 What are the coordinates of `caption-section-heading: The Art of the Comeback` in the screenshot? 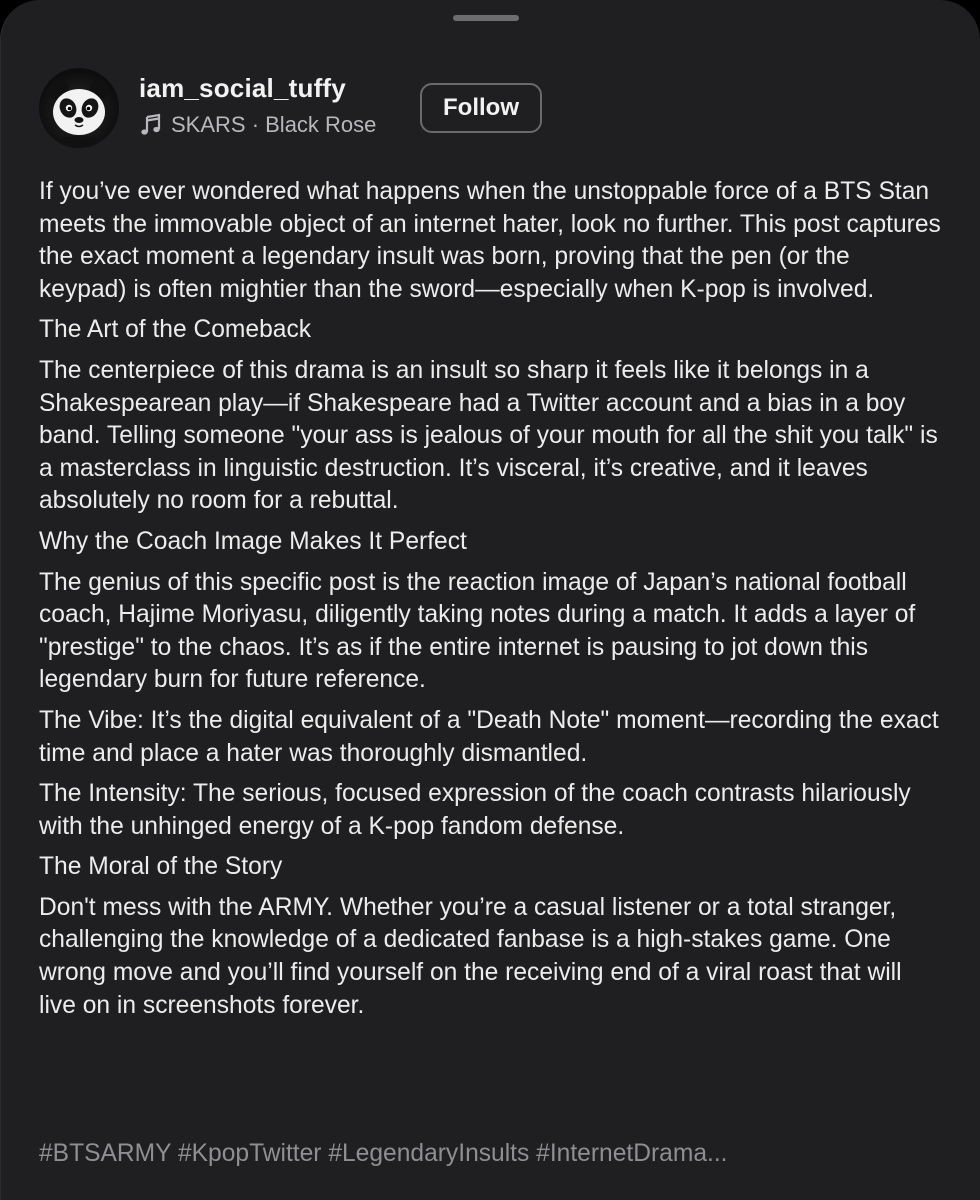 It's located at (175, 330).